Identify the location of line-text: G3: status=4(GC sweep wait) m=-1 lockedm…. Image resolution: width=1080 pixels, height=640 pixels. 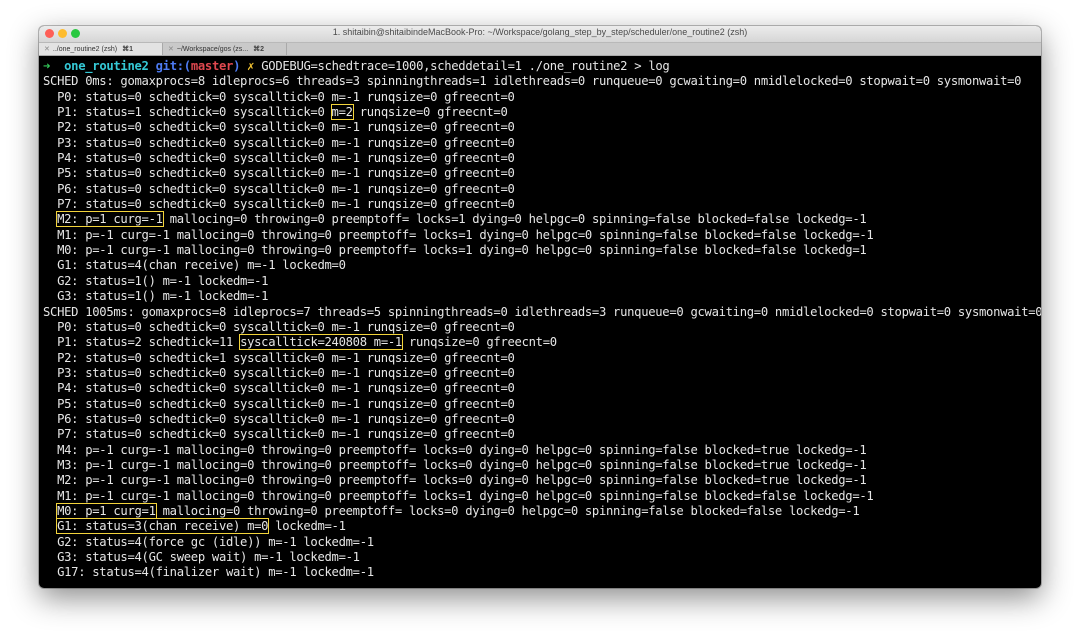
(201, 557).